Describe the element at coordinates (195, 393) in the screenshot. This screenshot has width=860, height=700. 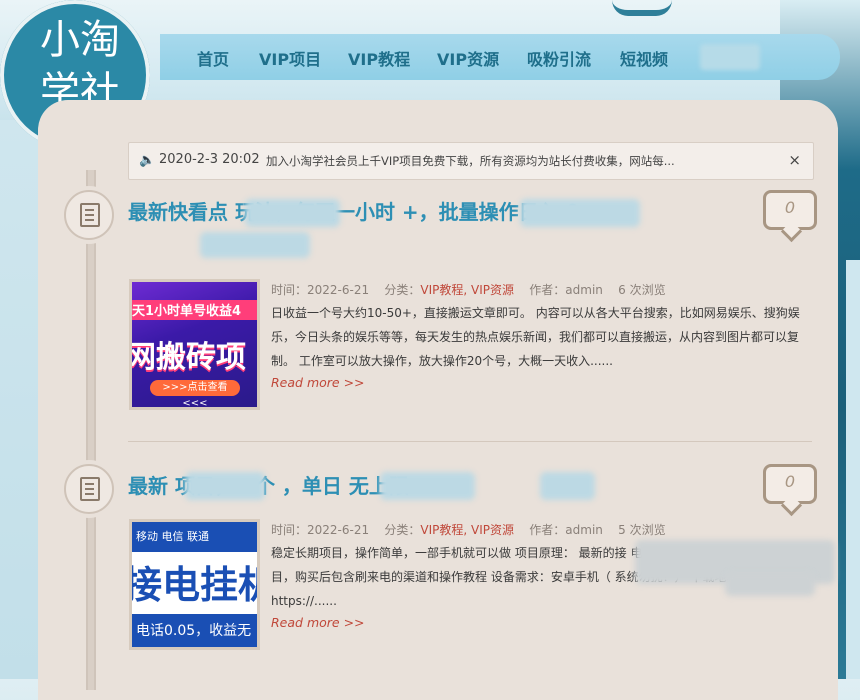
I see `thumbnail-button: >>>点击查看<<<` at that location.